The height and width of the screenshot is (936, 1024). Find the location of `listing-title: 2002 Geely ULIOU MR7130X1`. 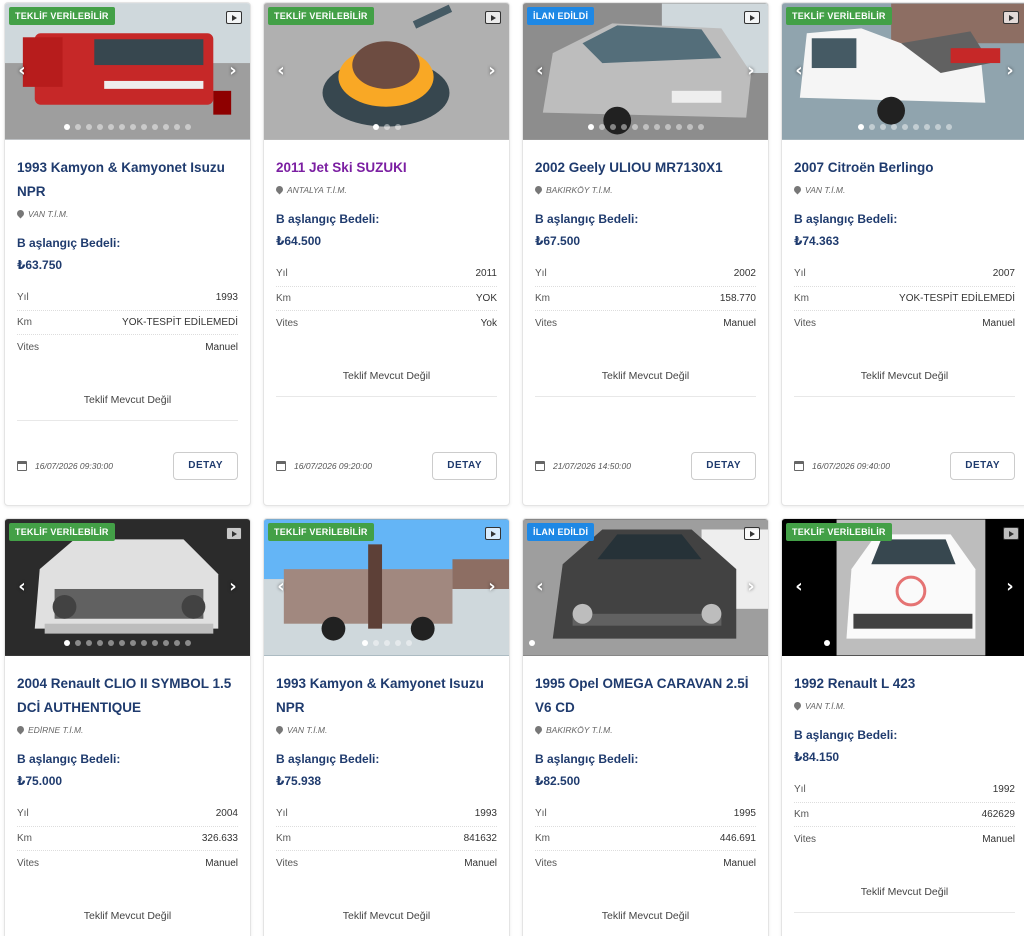

listing-title: 2002 Geely ULIOU MR7130X1 is located at coordinates (645, 168).